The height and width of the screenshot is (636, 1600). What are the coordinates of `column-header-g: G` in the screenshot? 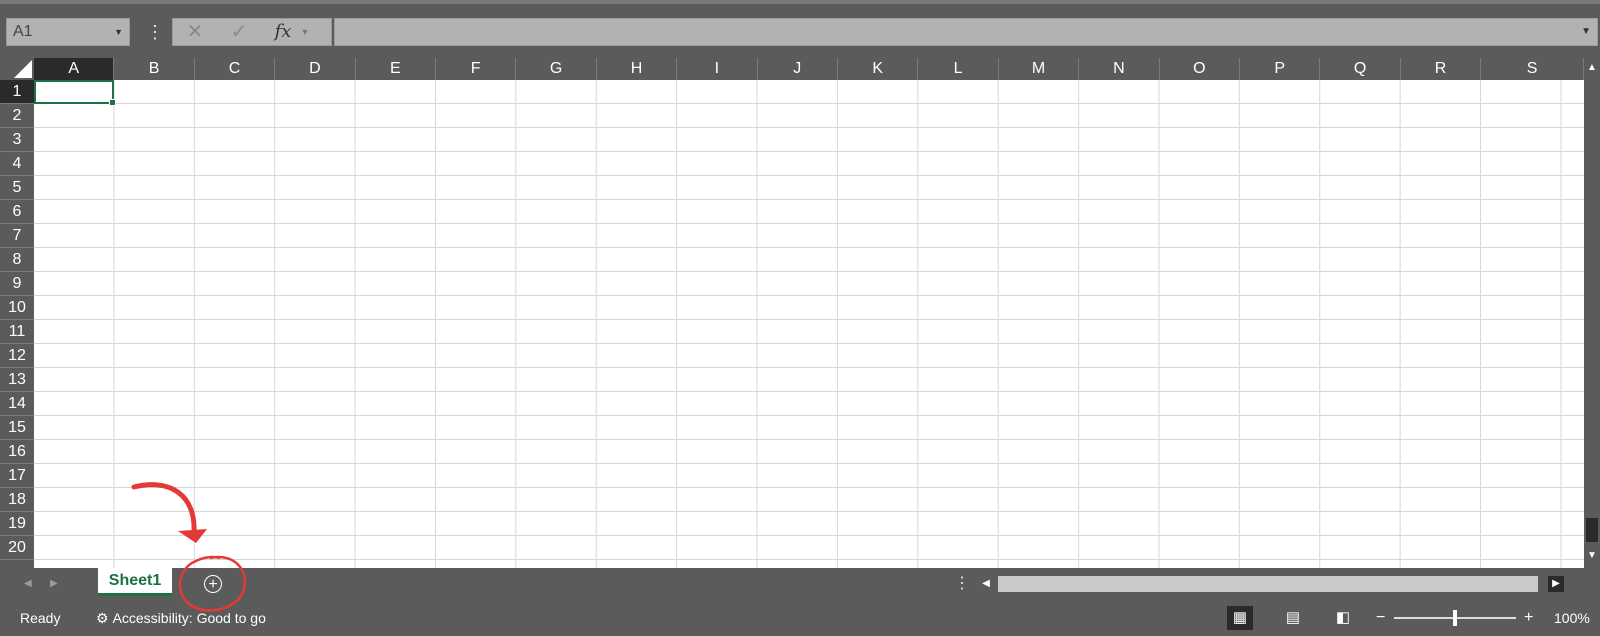 It's located at (556, 69).